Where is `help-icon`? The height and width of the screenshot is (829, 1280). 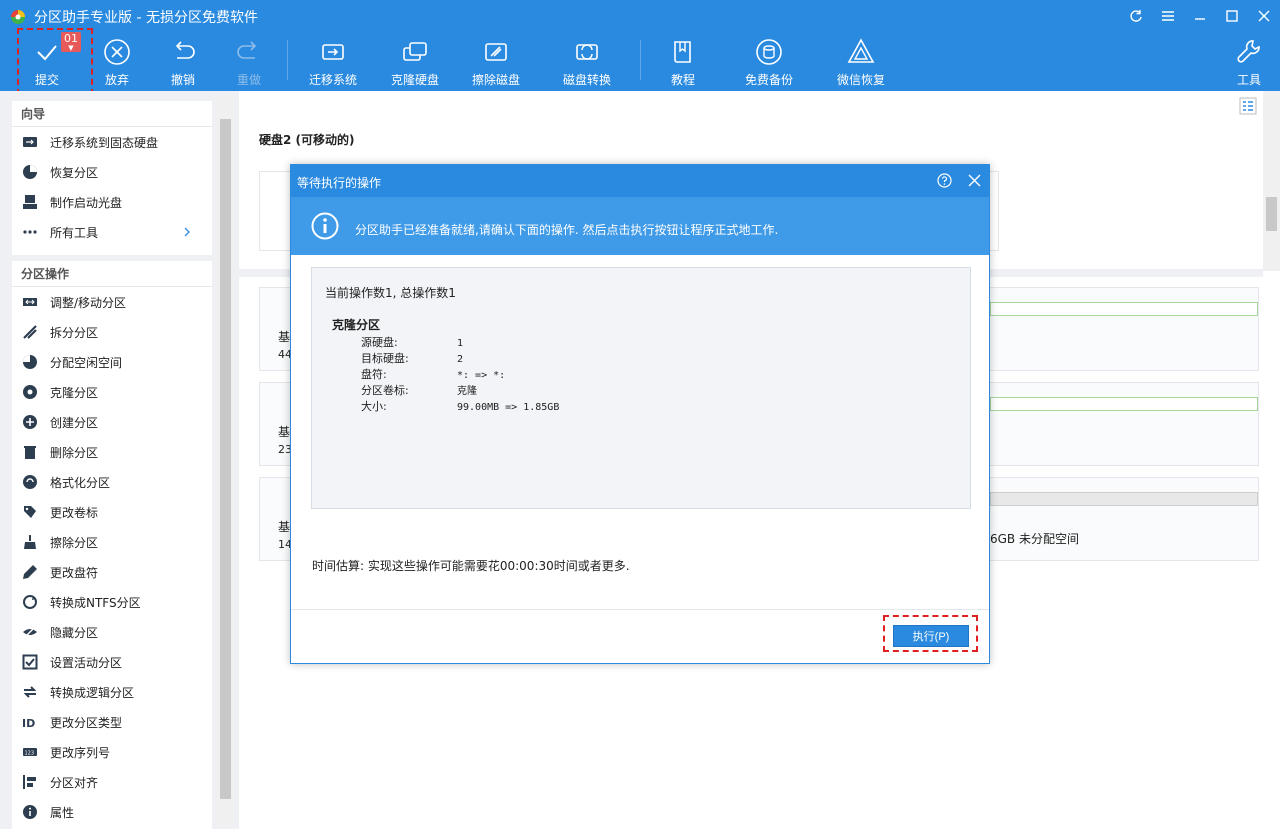
help-icon is located at coordinates (944, 180).